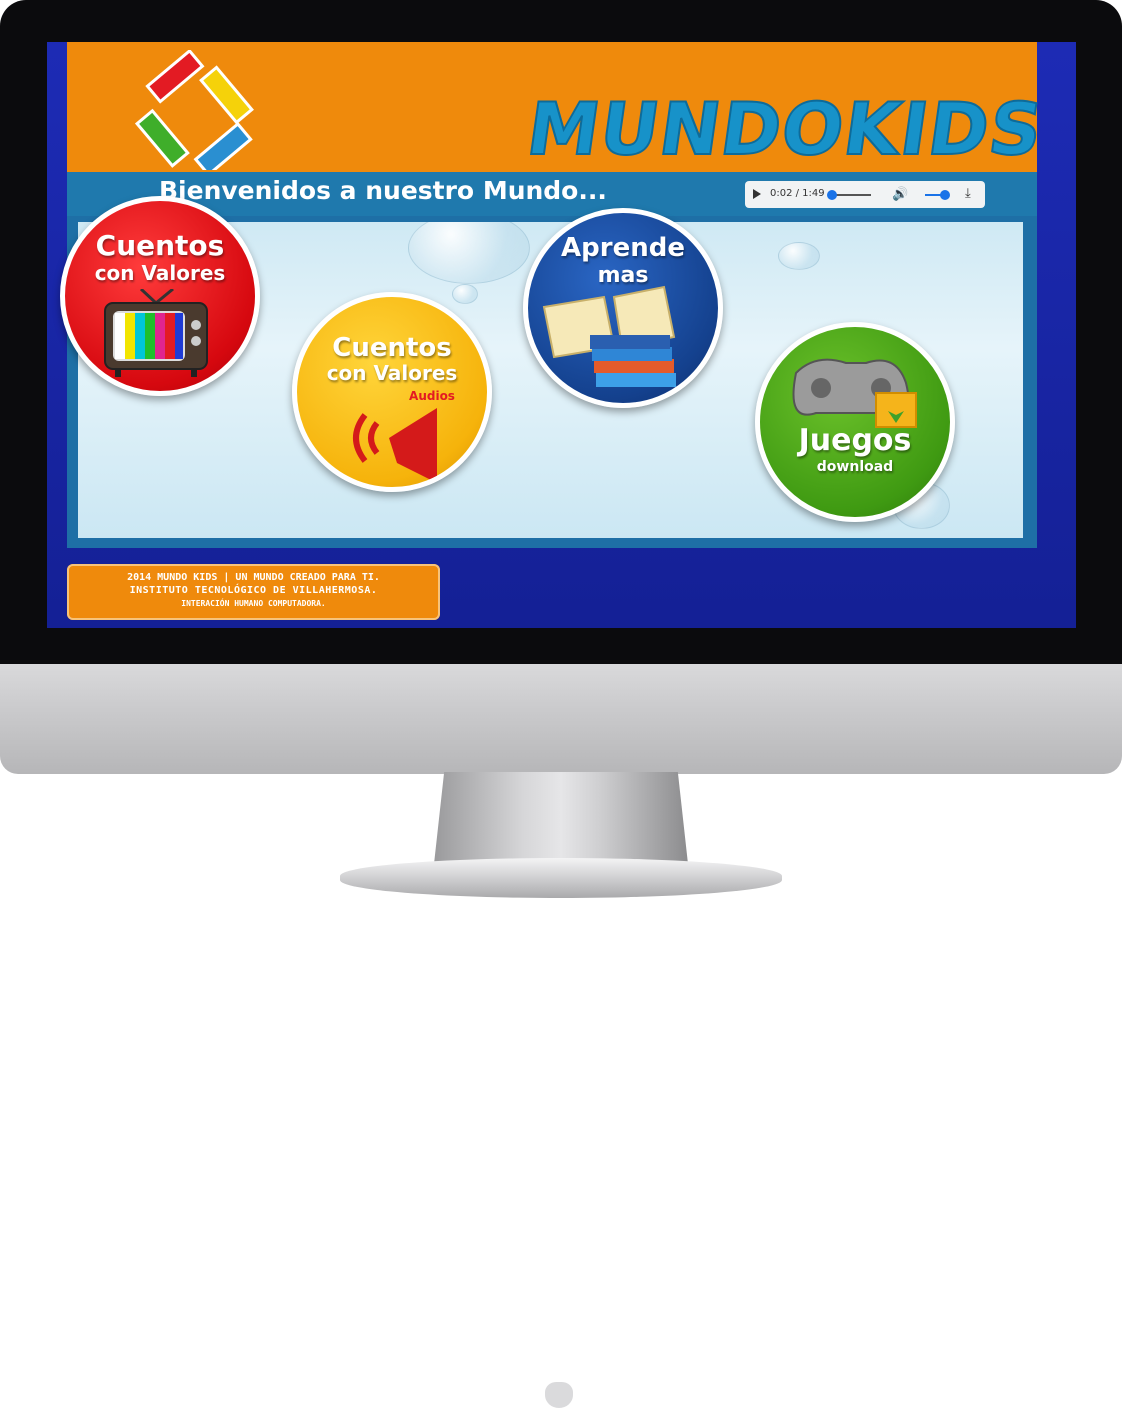 The image size is (1122, 1408). I want to click on monitor-stand, so click(561, 818).